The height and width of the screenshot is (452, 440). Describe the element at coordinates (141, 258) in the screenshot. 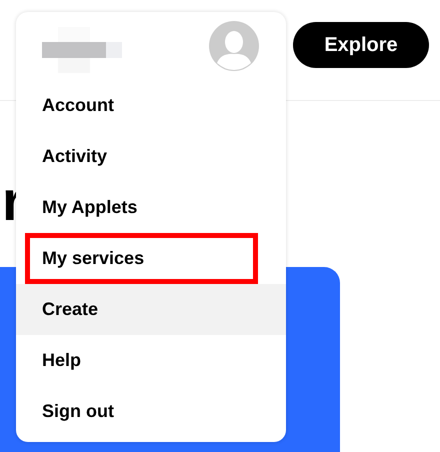

I see `menu-item: My services` at that location.